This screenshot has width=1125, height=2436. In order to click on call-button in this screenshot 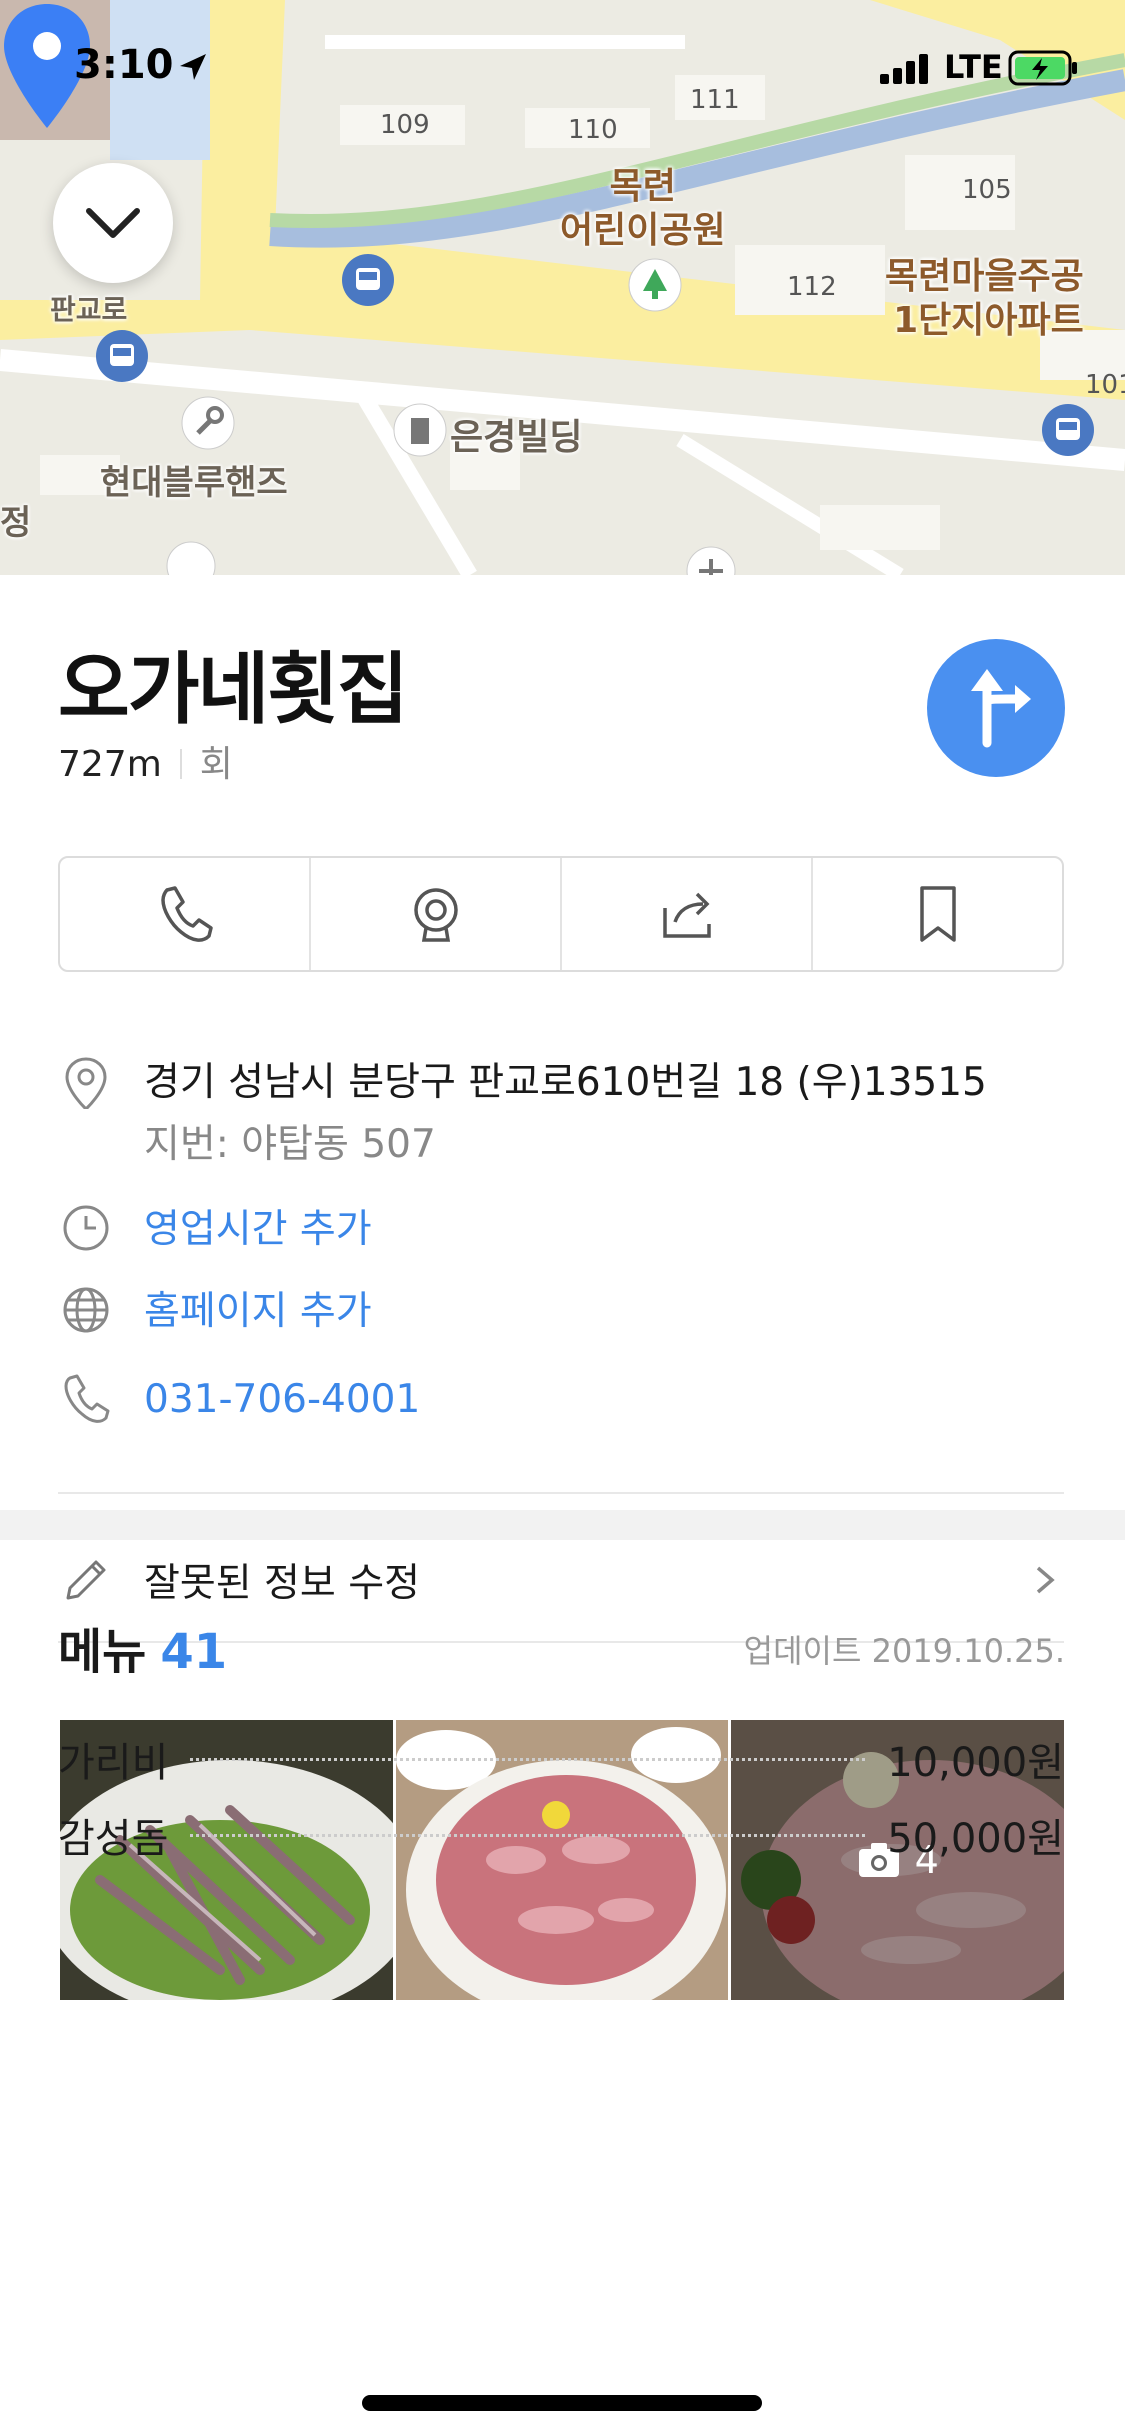, I will do `click(185, 914)`.